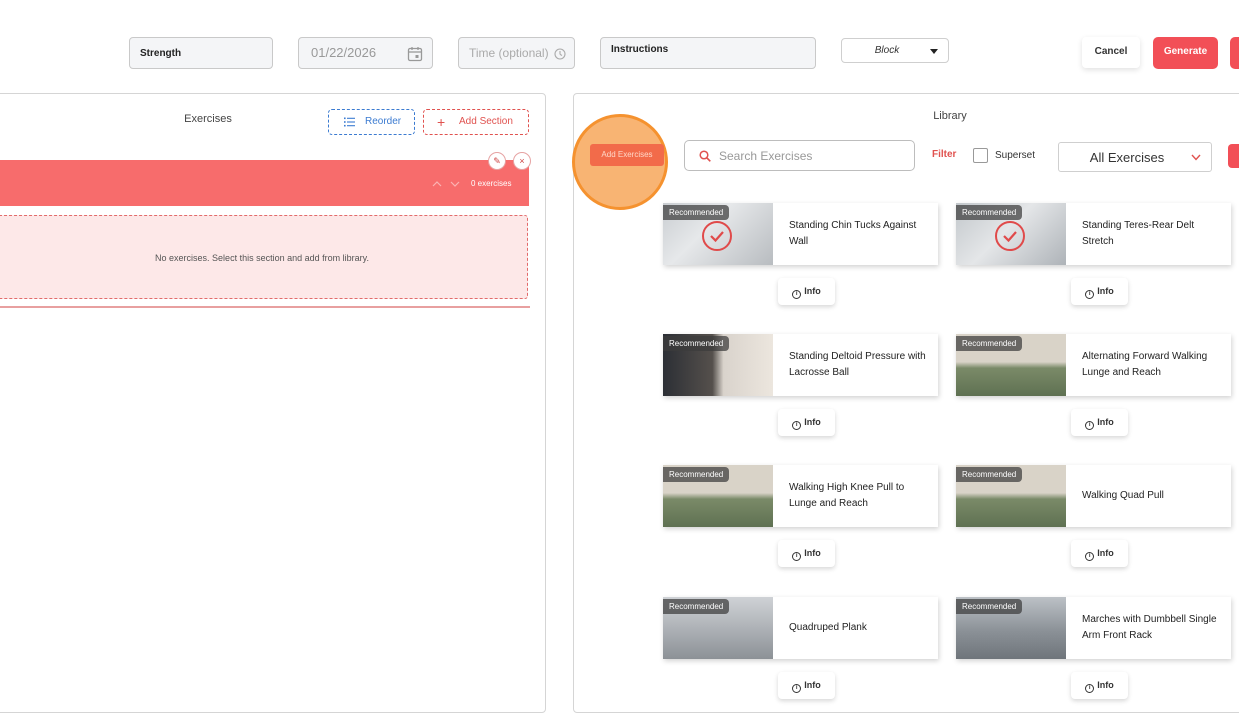 The width and height of the screenshot is (1239, 713). What do you see at coordinates (708, 53) in the screenshot?
I see `instructions-field: Instructions` at bounding box center [708, 53].